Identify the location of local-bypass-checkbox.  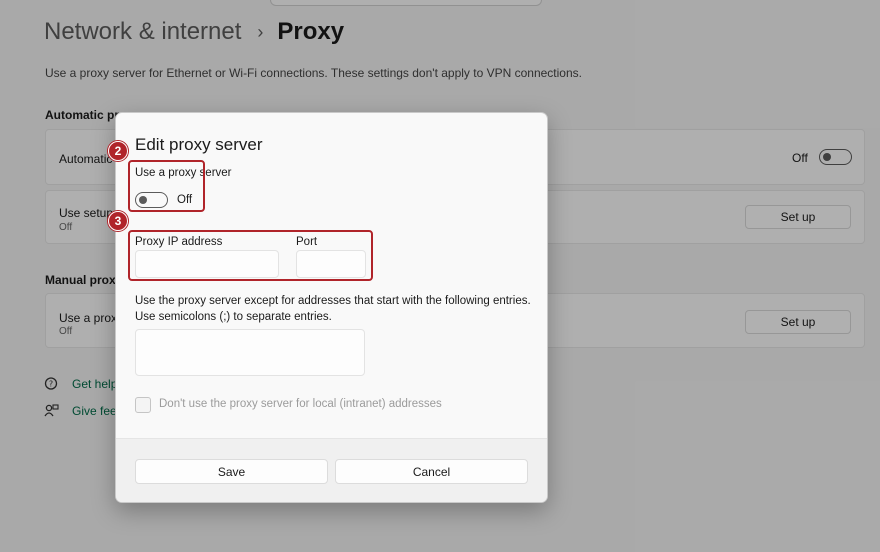
(143, 405).